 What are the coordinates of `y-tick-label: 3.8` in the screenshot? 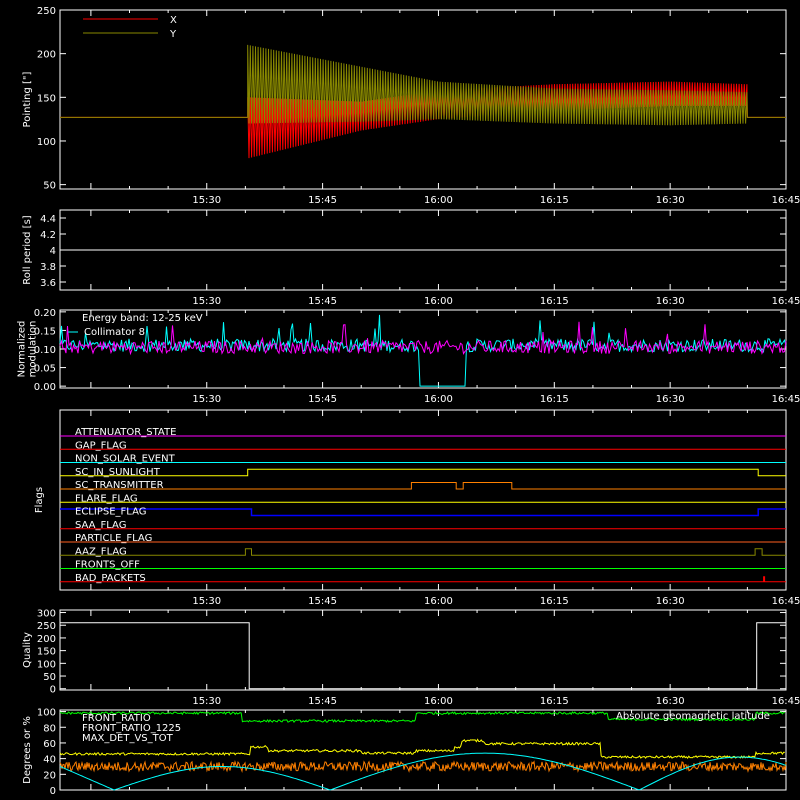 It's located at (48, 267).